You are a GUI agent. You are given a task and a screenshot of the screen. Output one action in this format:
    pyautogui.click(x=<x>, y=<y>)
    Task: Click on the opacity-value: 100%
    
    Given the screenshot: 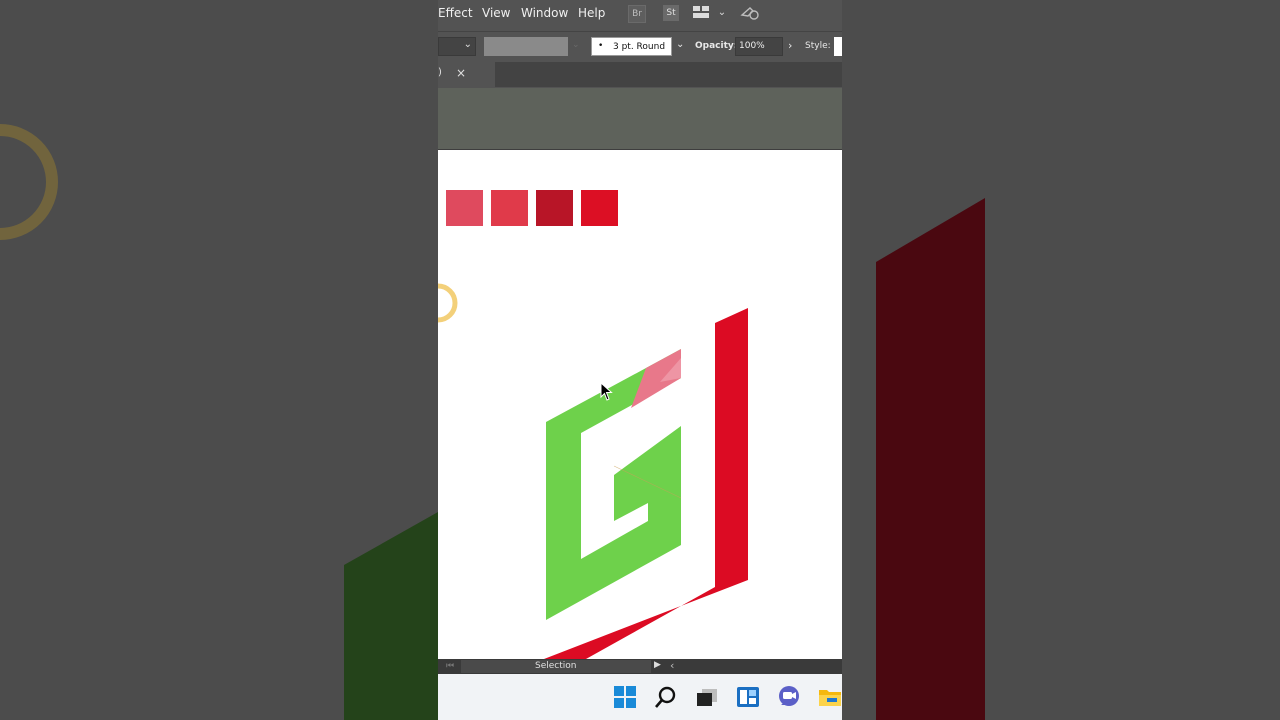 What is the action you would take?
    pyautogui.click(x=752, y=46)
    